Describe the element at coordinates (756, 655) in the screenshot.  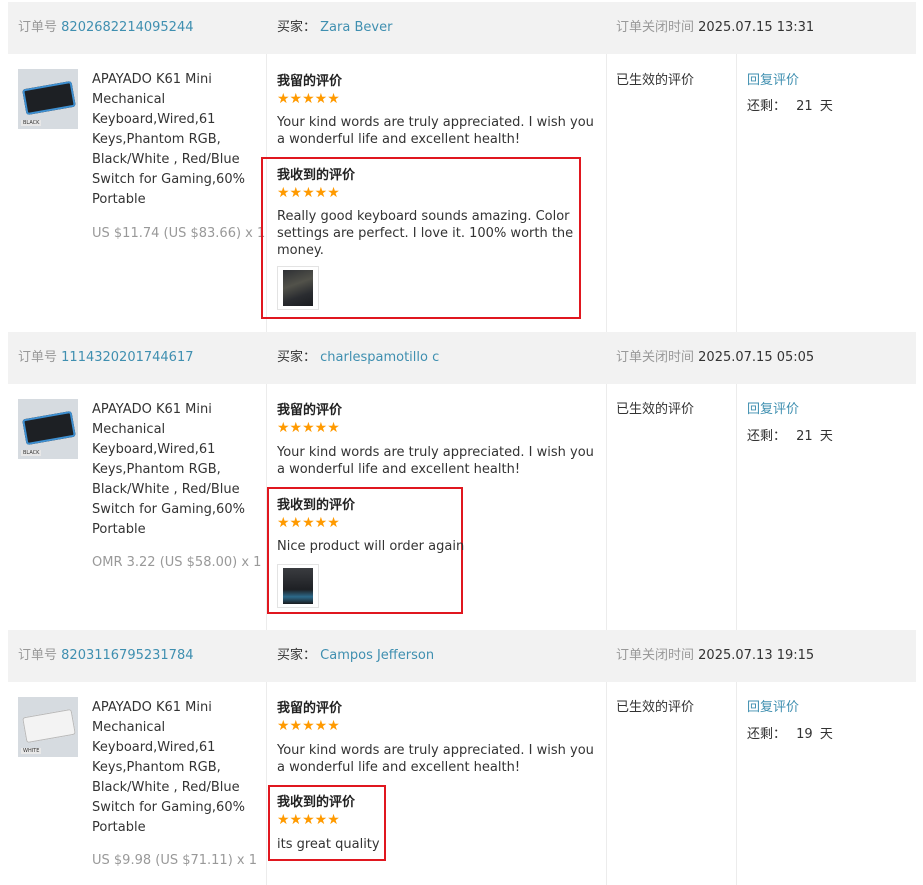
I see `close-time-value: 2025.07.13 19:15` at that location.